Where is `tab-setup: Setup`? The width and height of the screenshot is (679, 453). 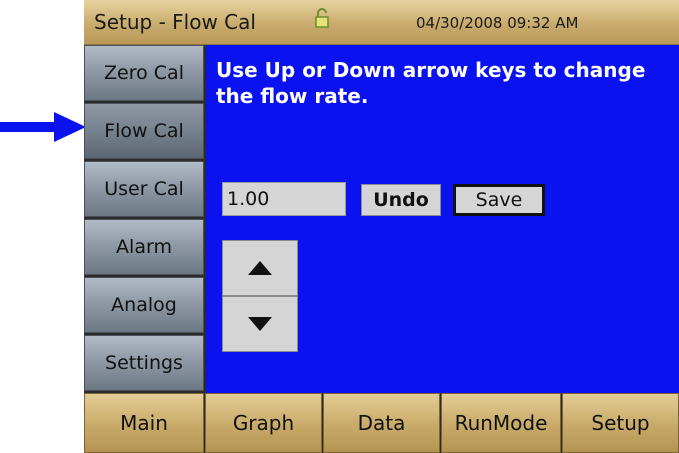
tab-setup: Setup is located at coordinates (620, 423).